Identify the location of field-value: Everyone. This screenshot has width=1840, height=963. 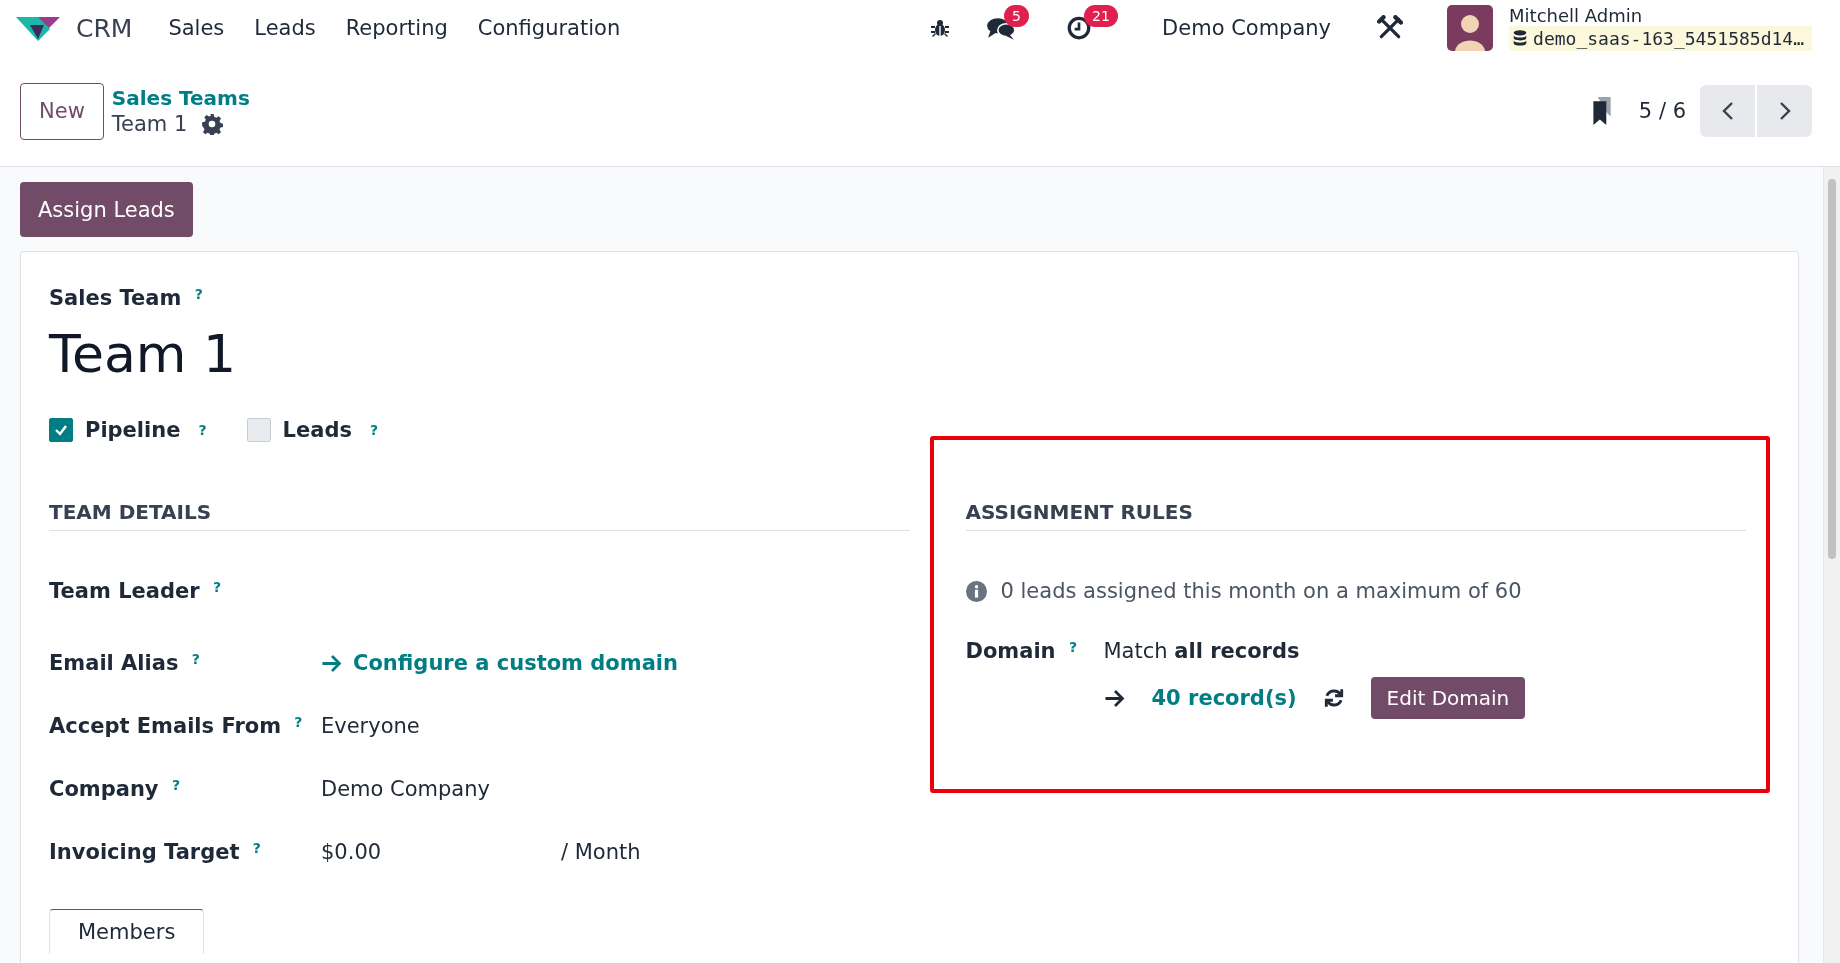
(370, 726).